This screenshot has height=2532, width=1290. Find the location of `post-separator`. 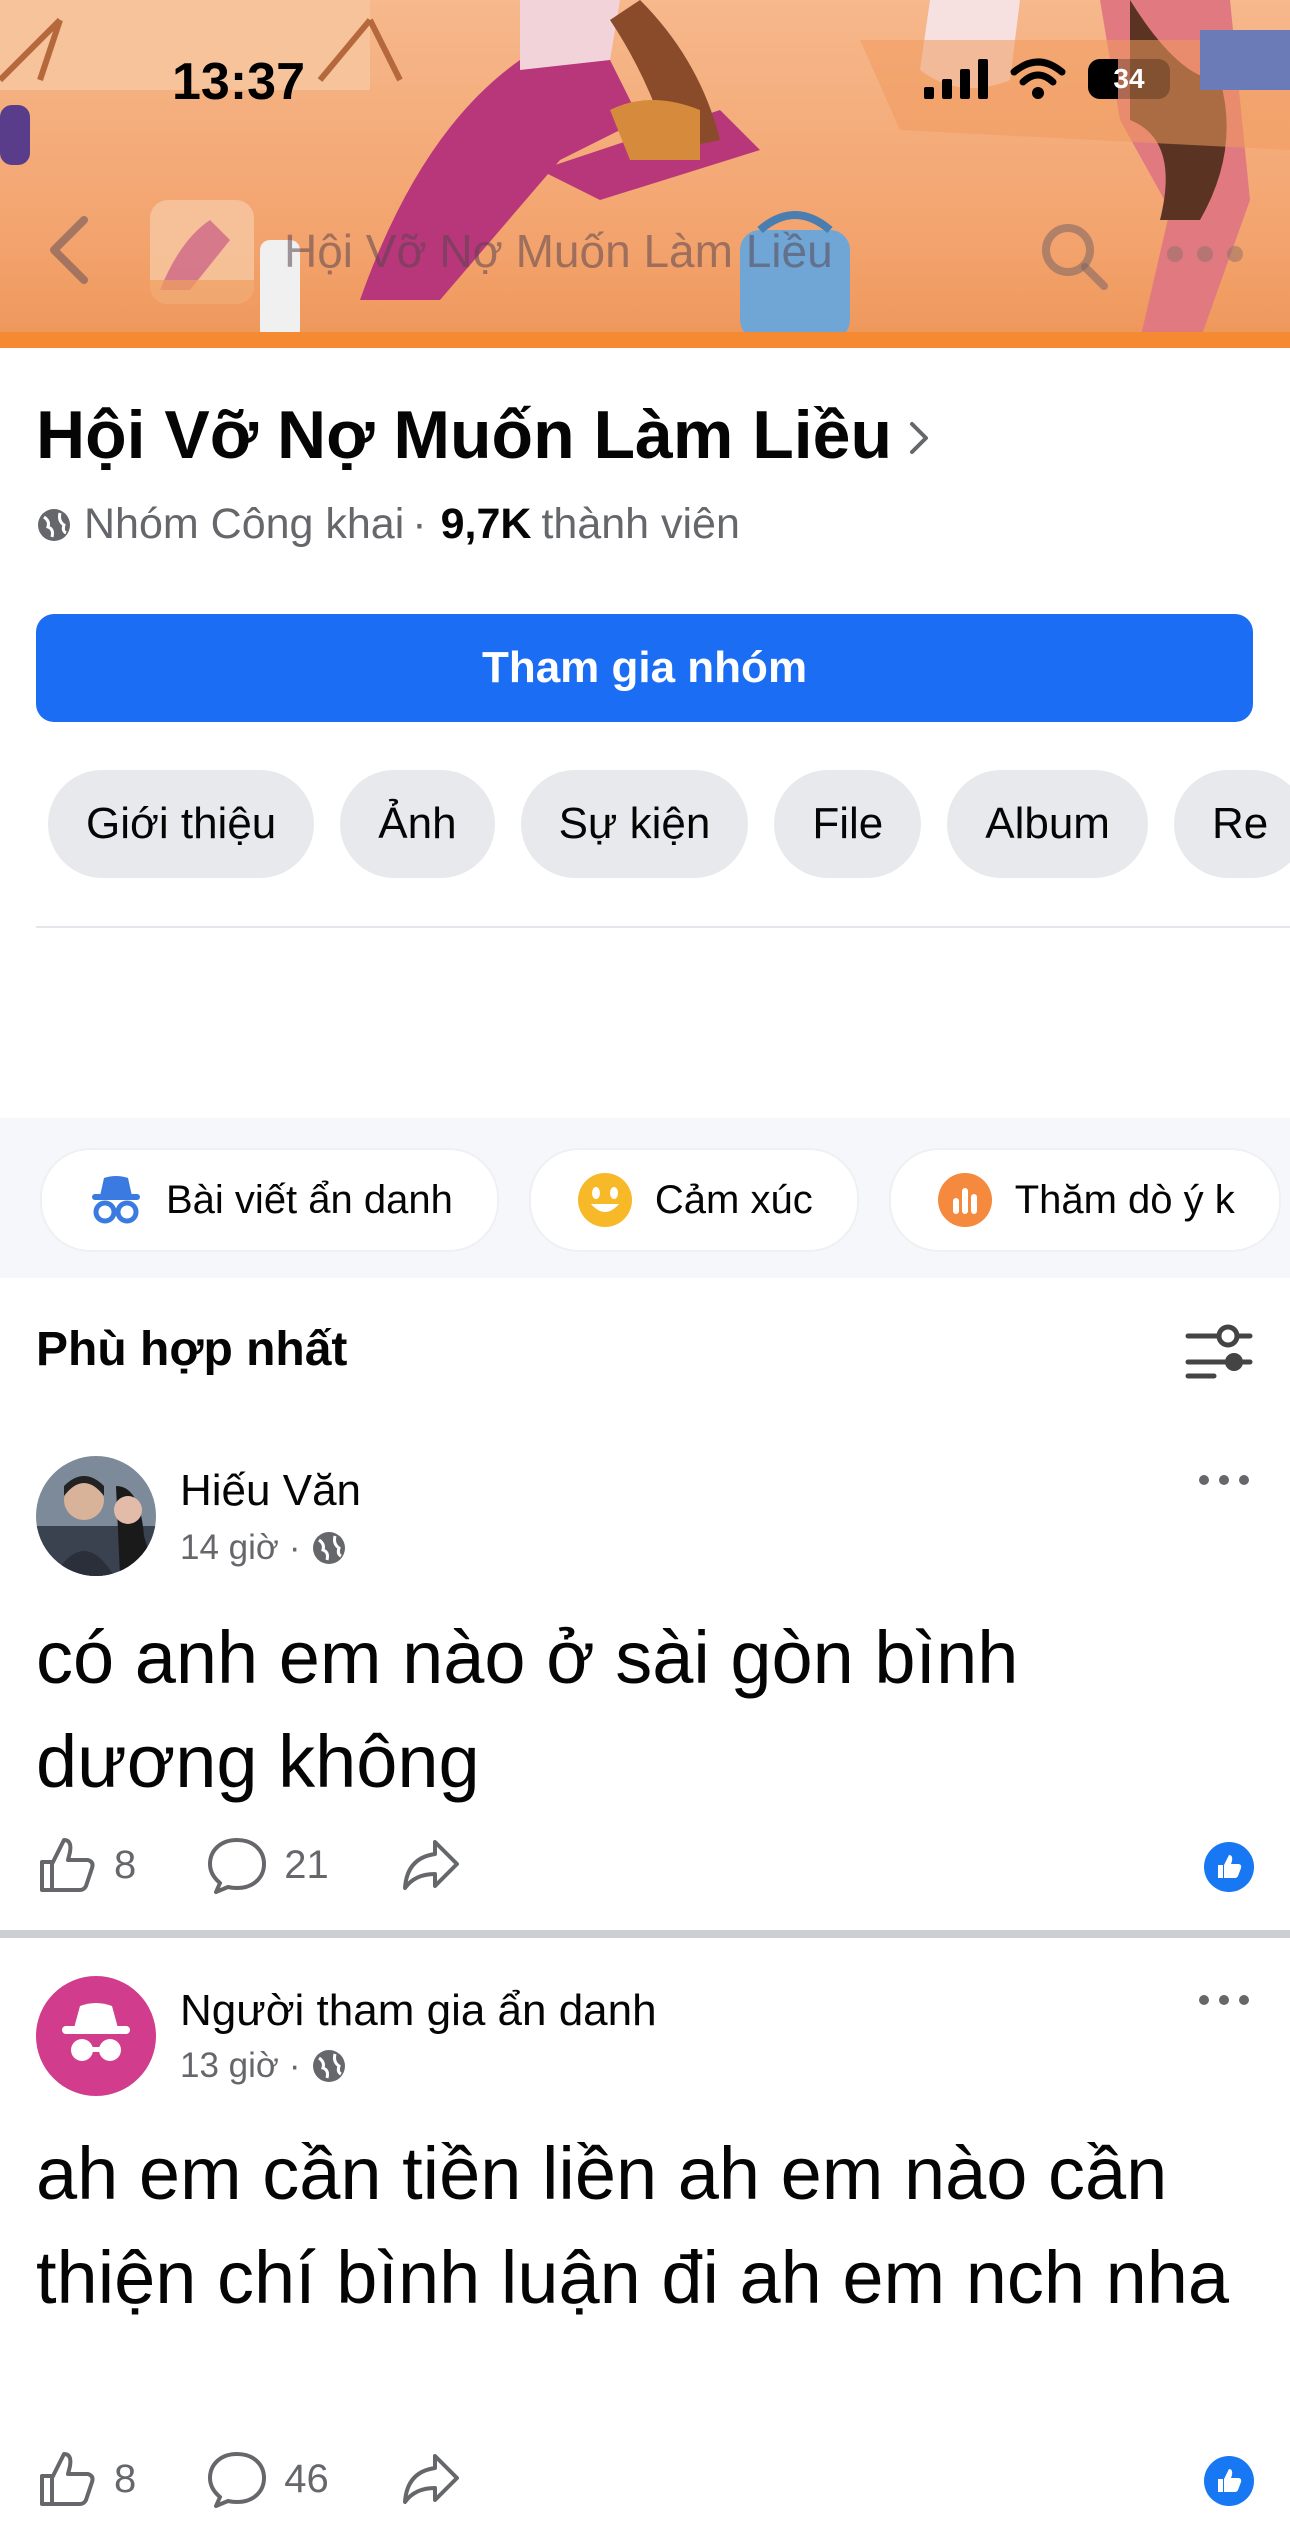

post-separator is located at coordinates (645, 1934).